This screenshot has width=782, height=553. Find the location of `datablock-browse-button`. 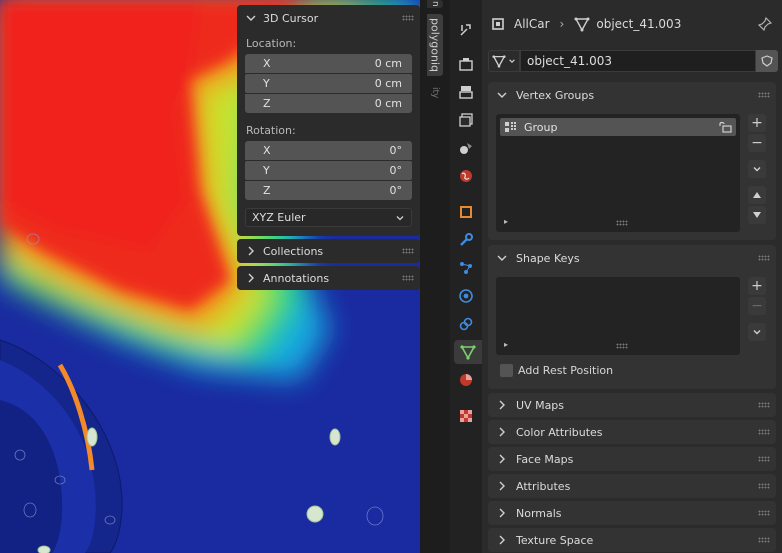

datablock-browse-button is located at coordinates (504, 61).